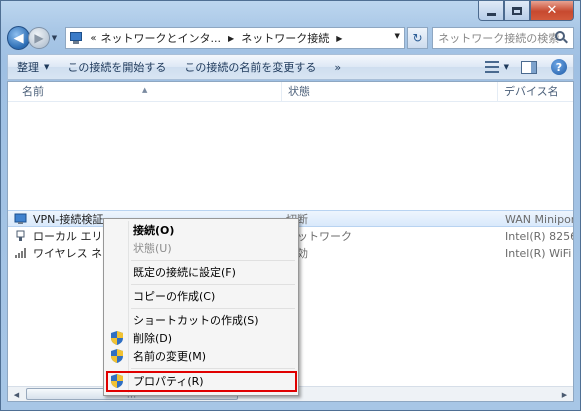 The height and width of the screenshot is (411, 581). What do you see at coordinates (391, 253) in the screenshot?
I see `connection-status: 無効` at bounding box center [391, 253].